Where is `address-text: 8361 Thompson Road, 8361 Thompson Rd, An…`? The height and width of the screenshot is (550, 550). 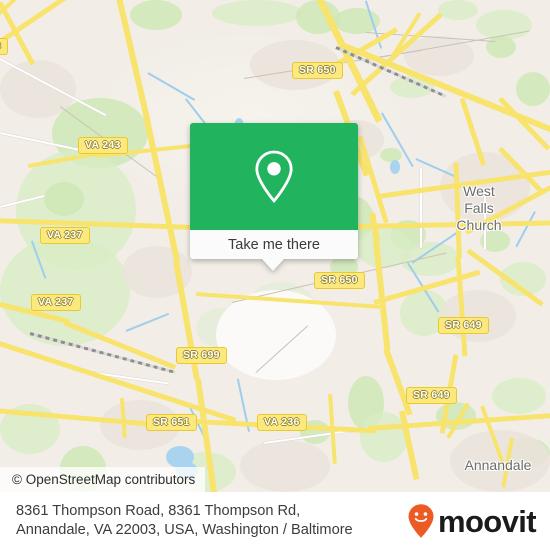 address-text: 8361 Thompson Road, 8361 Thompson Rd, An… is located at coordinates (184, 521).